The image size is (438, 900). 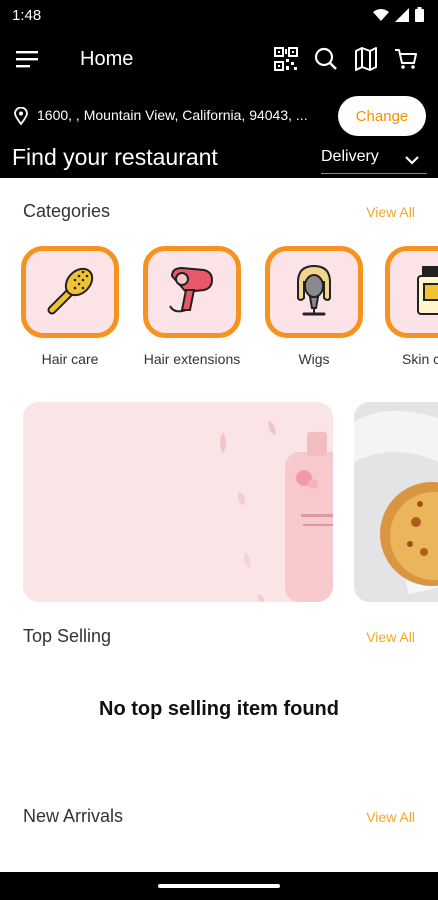 What do you see at coordinates (366, 59) in the screenshot?
I see `map-icon` at bounding box center [366, 59].